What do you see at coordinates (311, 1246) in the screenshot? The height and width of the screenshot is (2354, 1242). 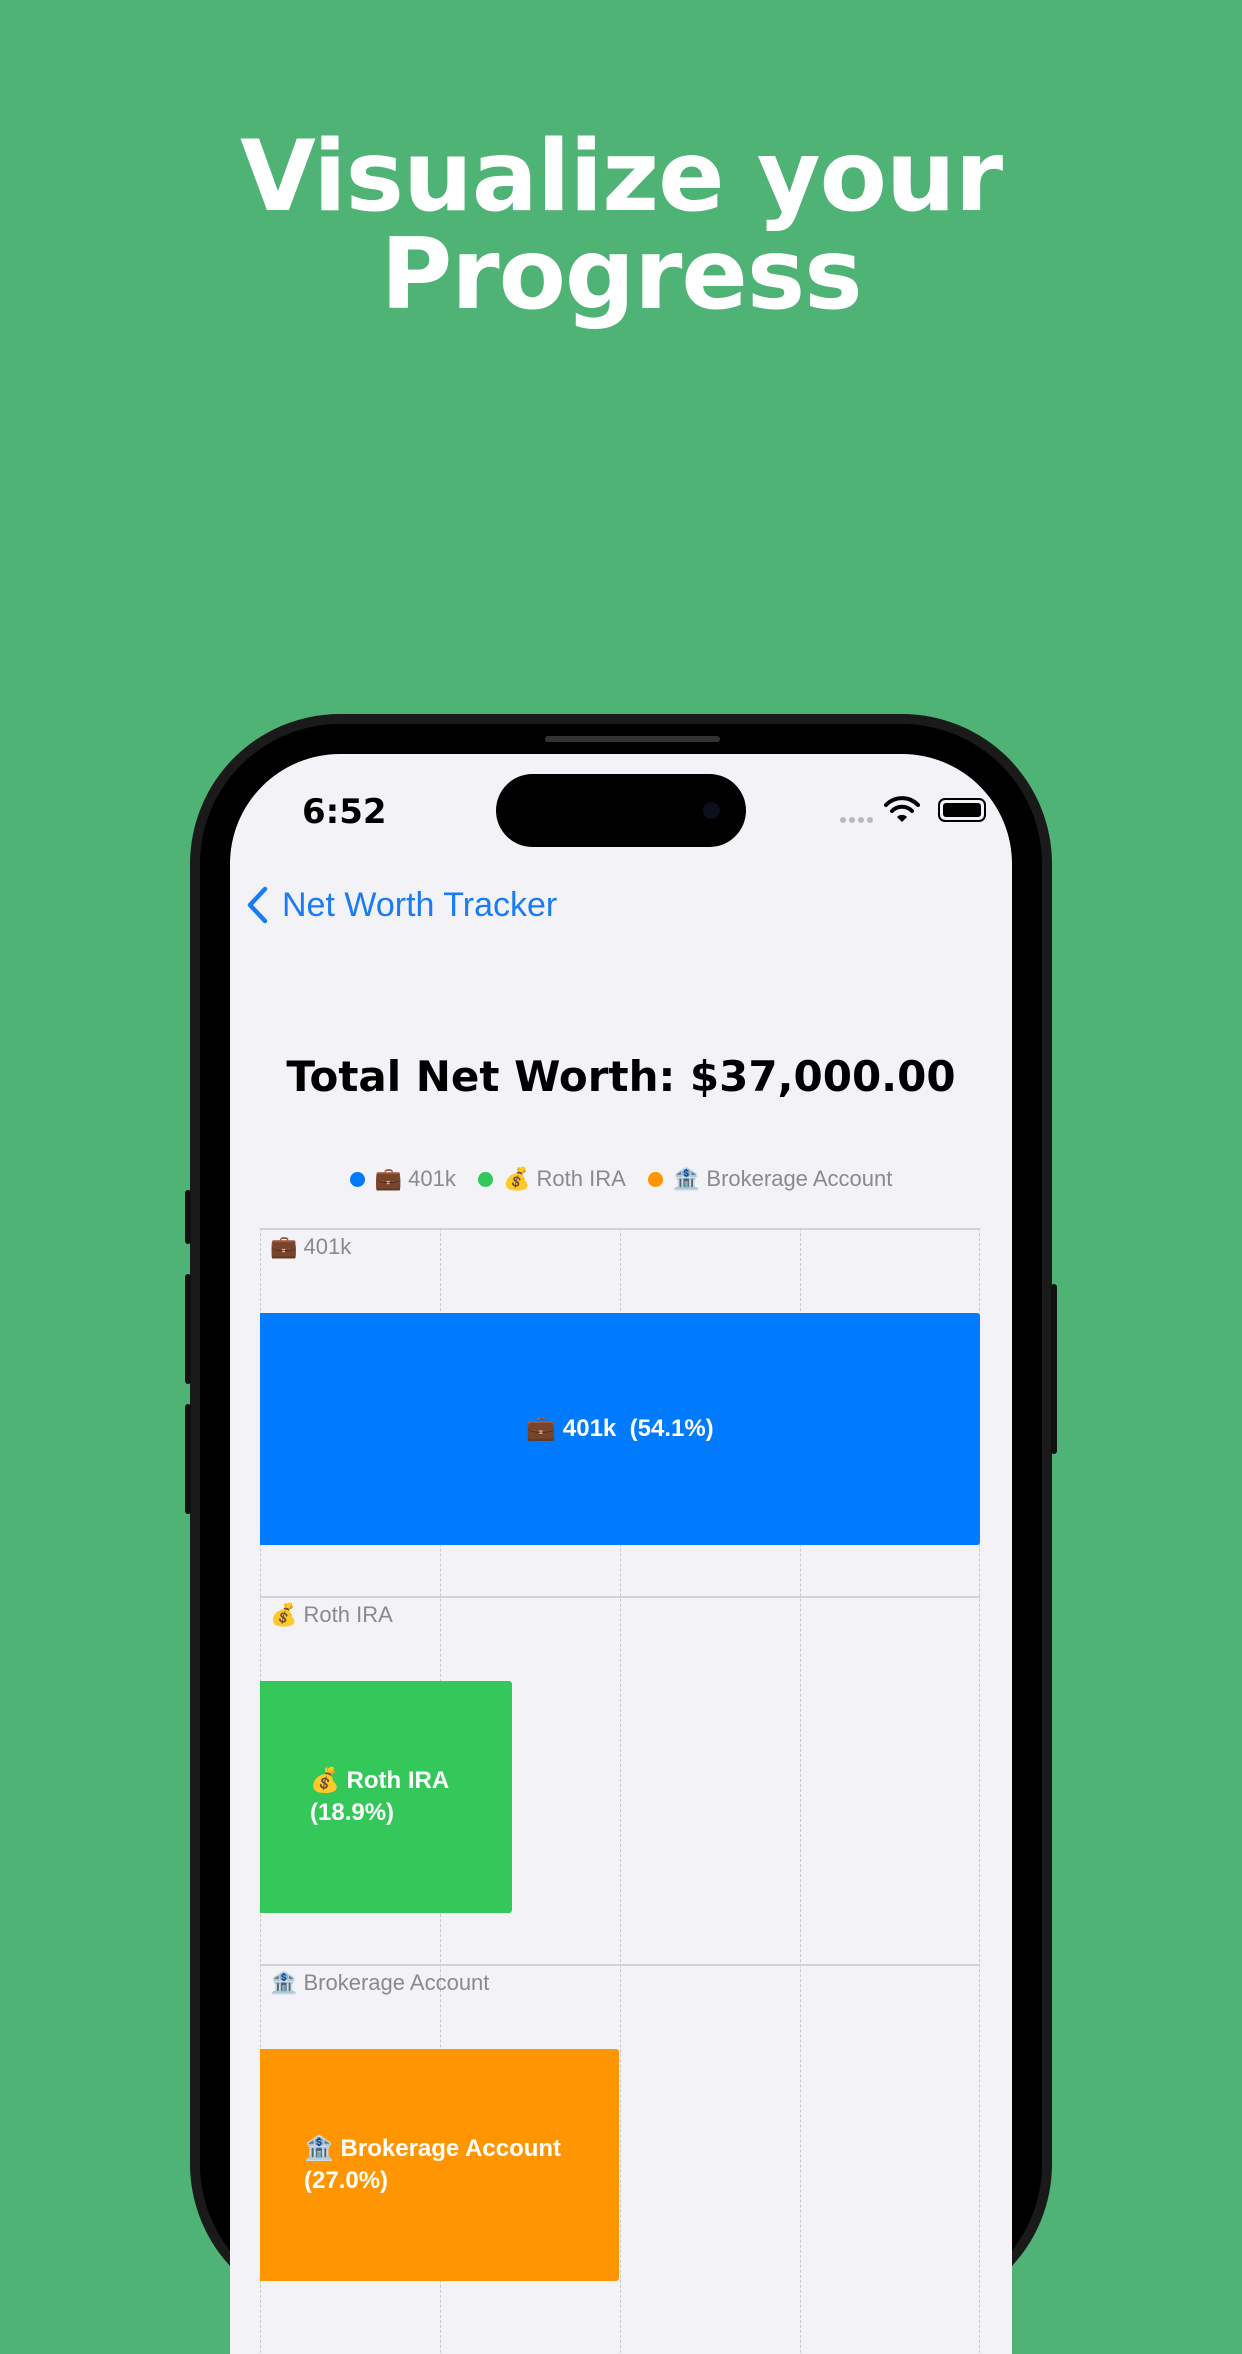 I see `row-label-401k: 💼 401k` at bounding box center [311, 1246].